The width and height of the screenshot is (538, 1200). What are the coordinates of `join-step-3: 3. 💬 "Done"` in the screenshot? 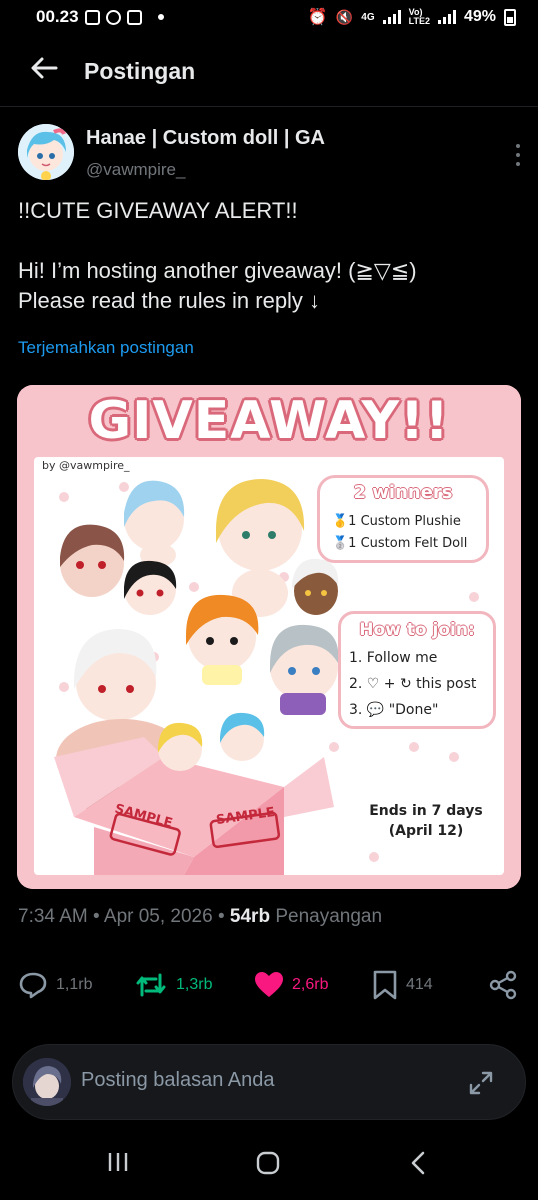 It's located at (394, 710).